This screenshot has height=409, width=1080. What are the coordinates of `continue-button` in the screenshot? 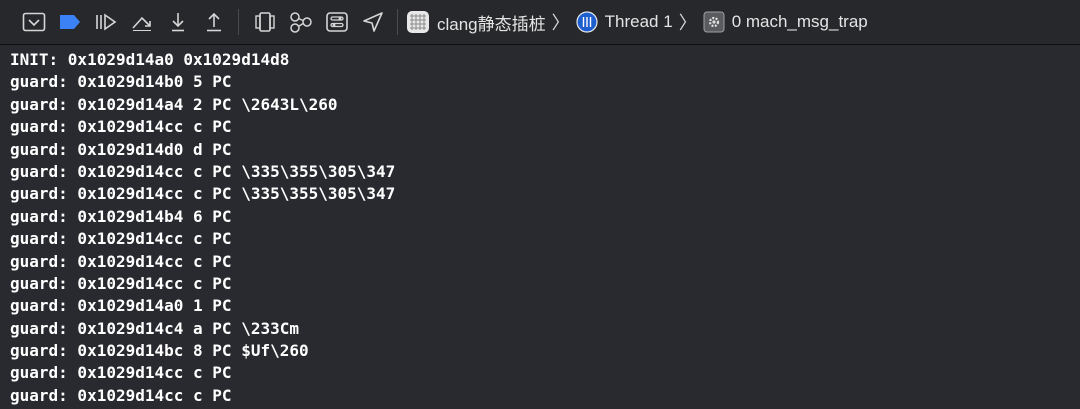 It's located at (106, 22).